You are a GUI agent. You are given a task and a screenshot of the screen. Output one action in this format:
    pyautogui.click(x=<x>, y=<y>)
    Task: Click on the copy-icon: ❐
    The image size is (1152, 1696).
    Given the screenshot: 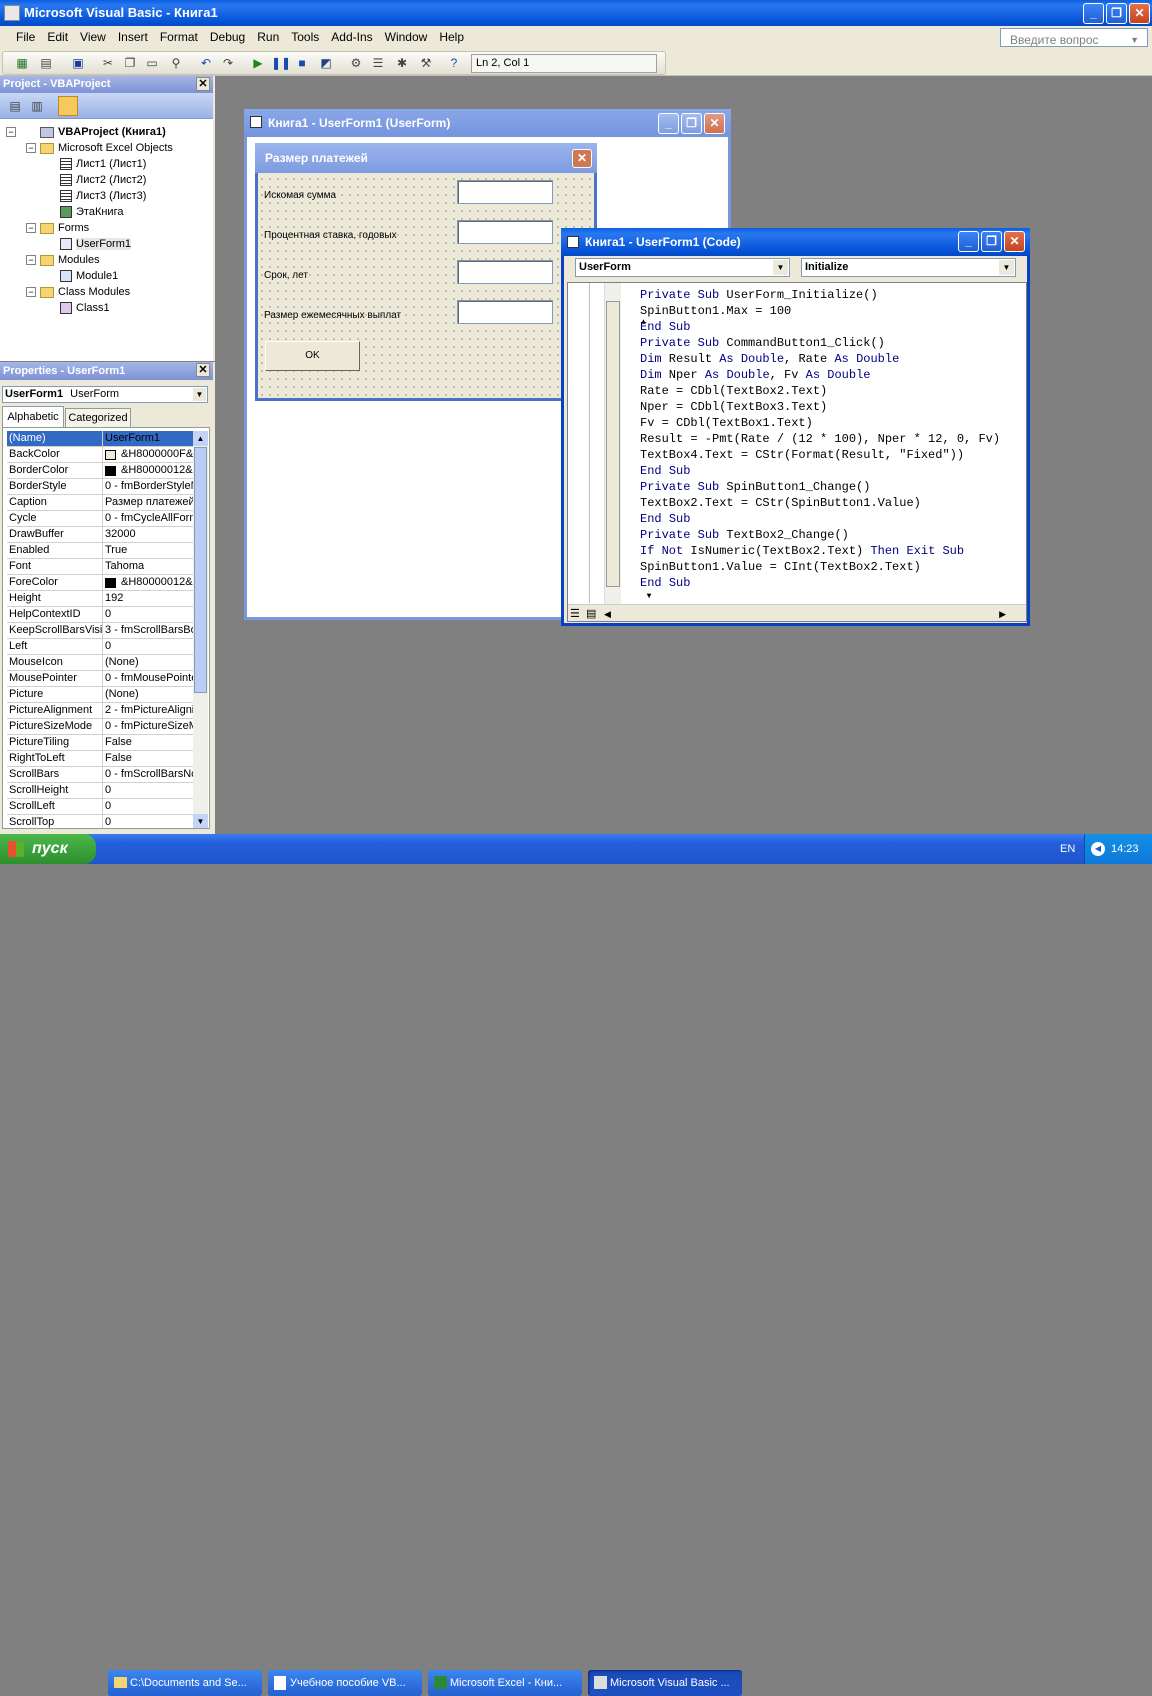 What is the action you would take?
    pyautogui.click(x=130, y=63)
    